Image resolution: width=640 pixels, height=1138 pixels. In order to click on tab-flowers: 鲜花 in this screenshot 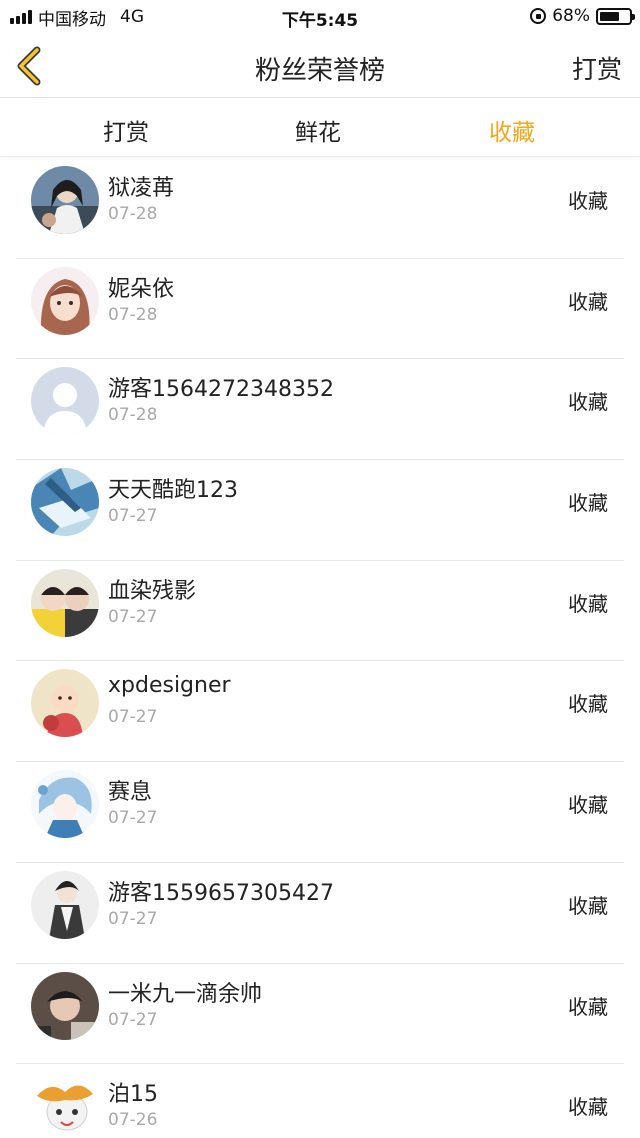, I will do `click(318, 130)`.